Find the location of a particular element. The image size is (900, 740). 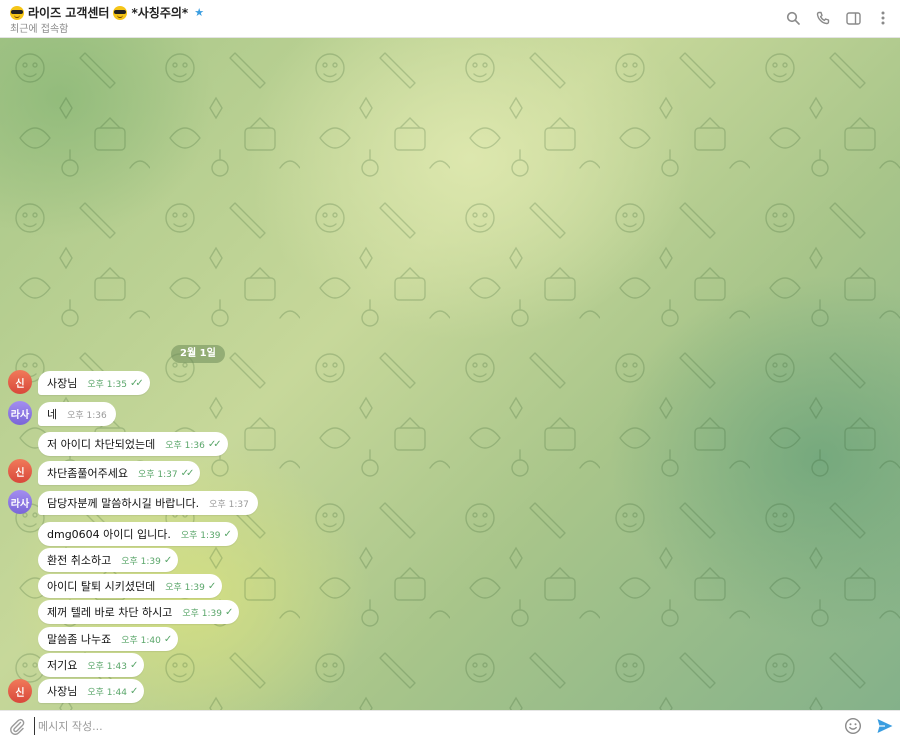

message-time: 오후 1:35 is located at coordinates (107, 384).